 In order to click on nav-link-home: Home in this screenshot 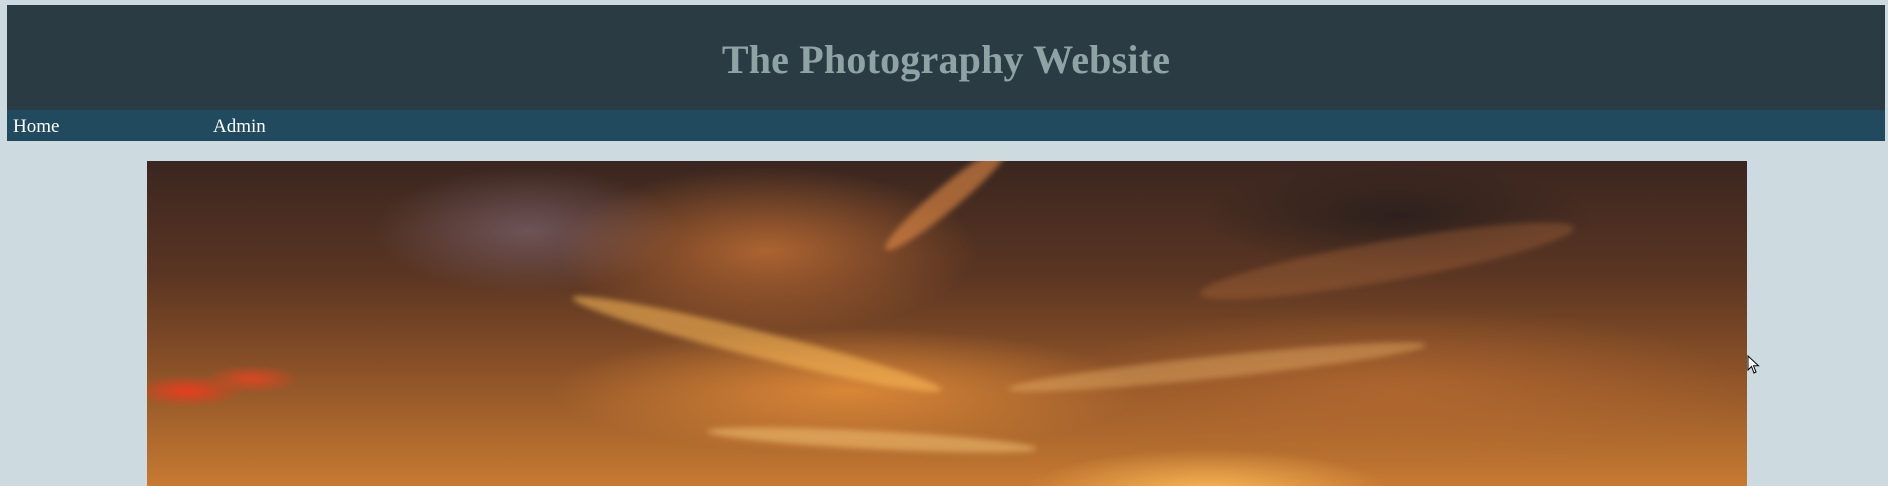, I will do `click(36, 127)`.